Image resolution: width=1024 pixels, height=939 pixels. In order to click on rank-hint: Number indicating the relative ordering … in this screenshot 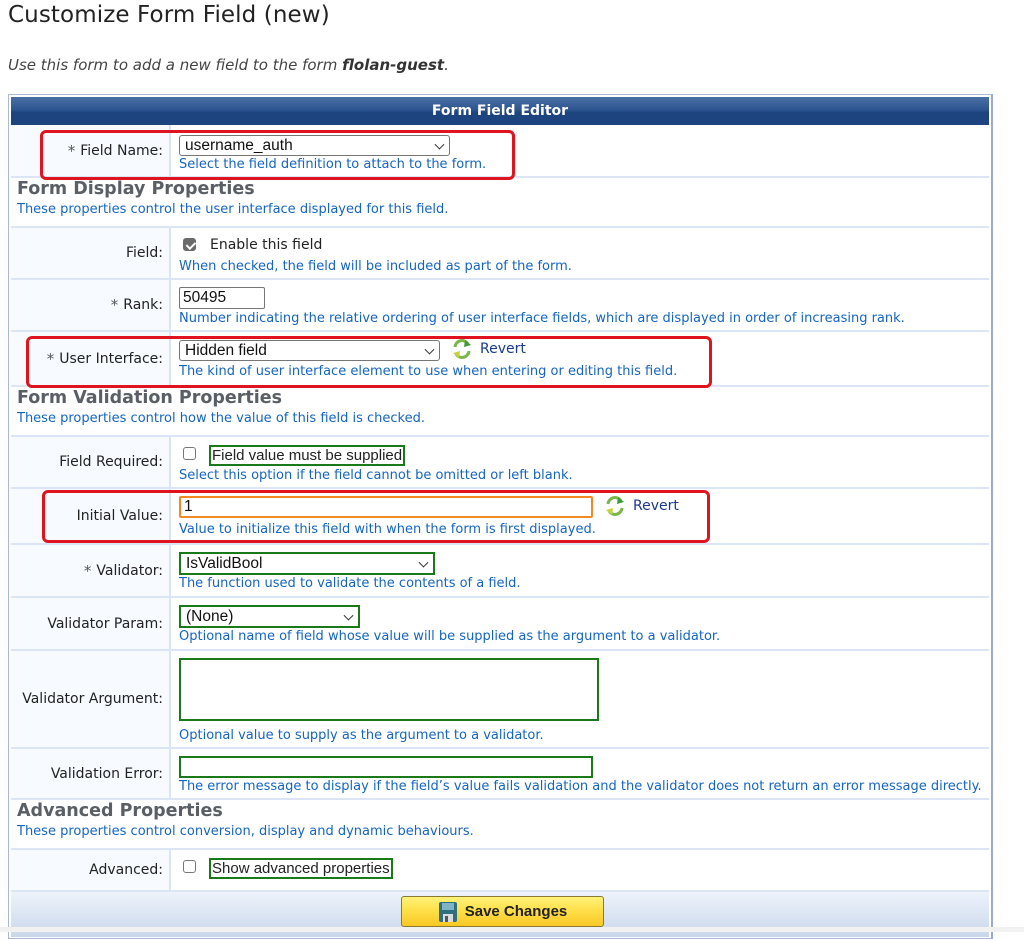, I will do `click(542, 318)`.